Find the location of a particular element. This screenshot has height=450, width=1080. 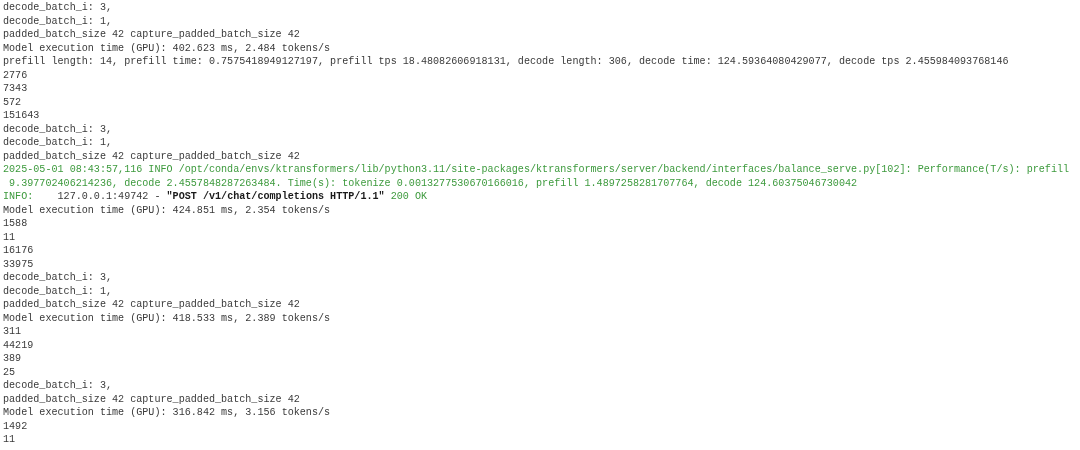

log-line: 16176 is located at coordinates (18, 251).